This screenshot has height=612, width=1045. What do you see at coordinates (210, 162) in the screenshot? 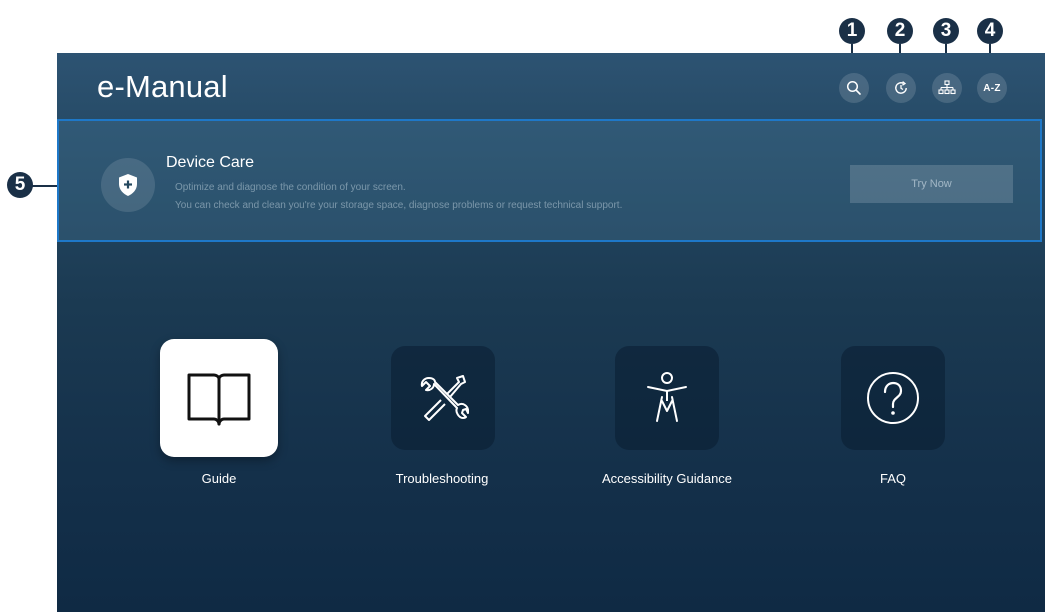
I see `device-care-title: Device Care` at bounding box center [210, 162].